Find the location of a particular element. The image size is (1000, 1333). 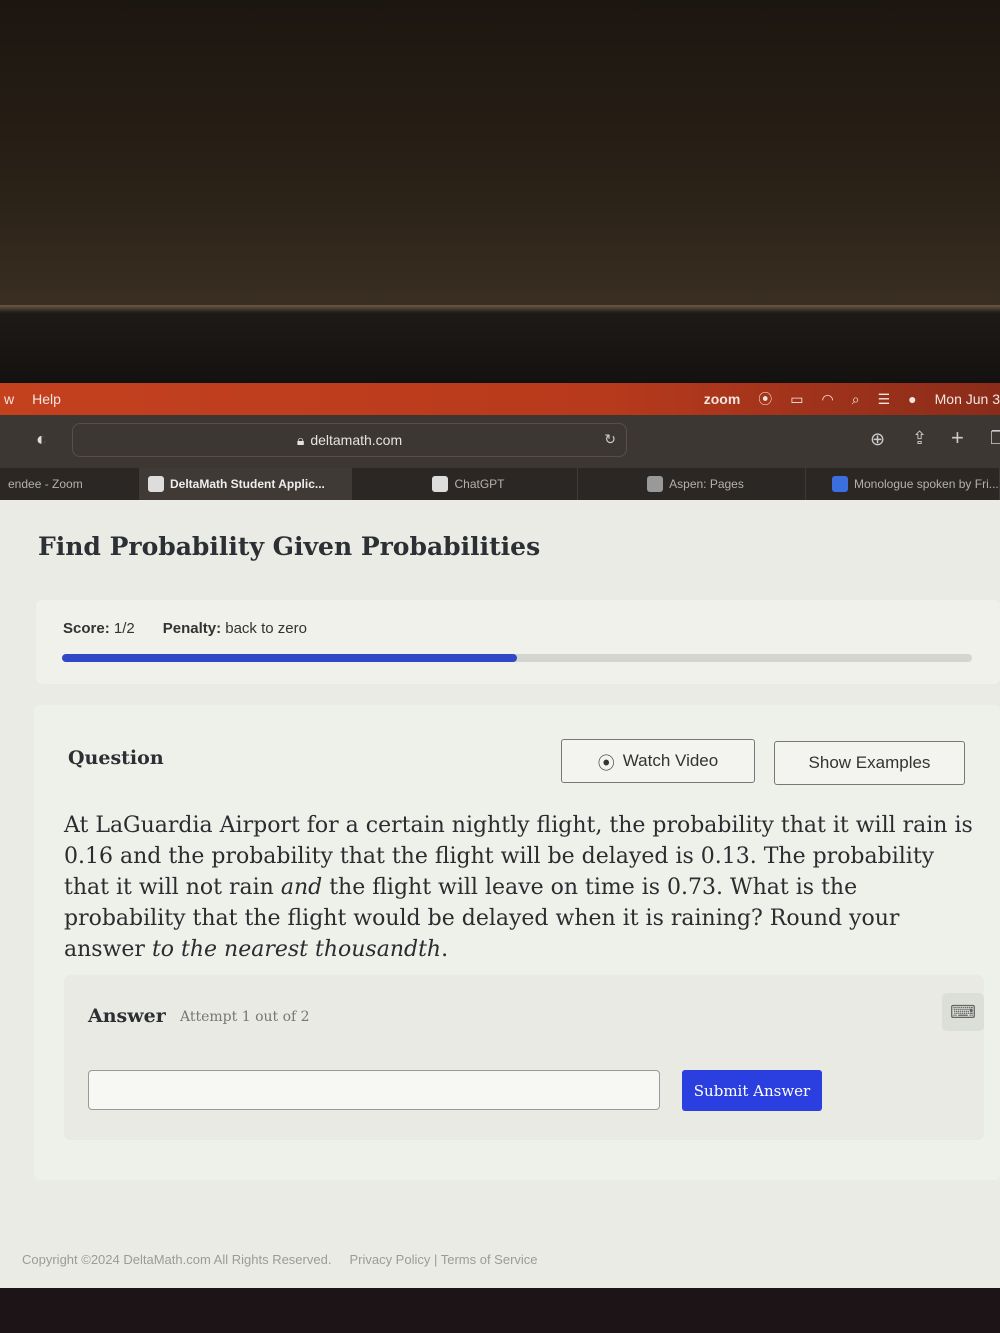

wifi-icon: ◠ is located at coordinates (828, 399).